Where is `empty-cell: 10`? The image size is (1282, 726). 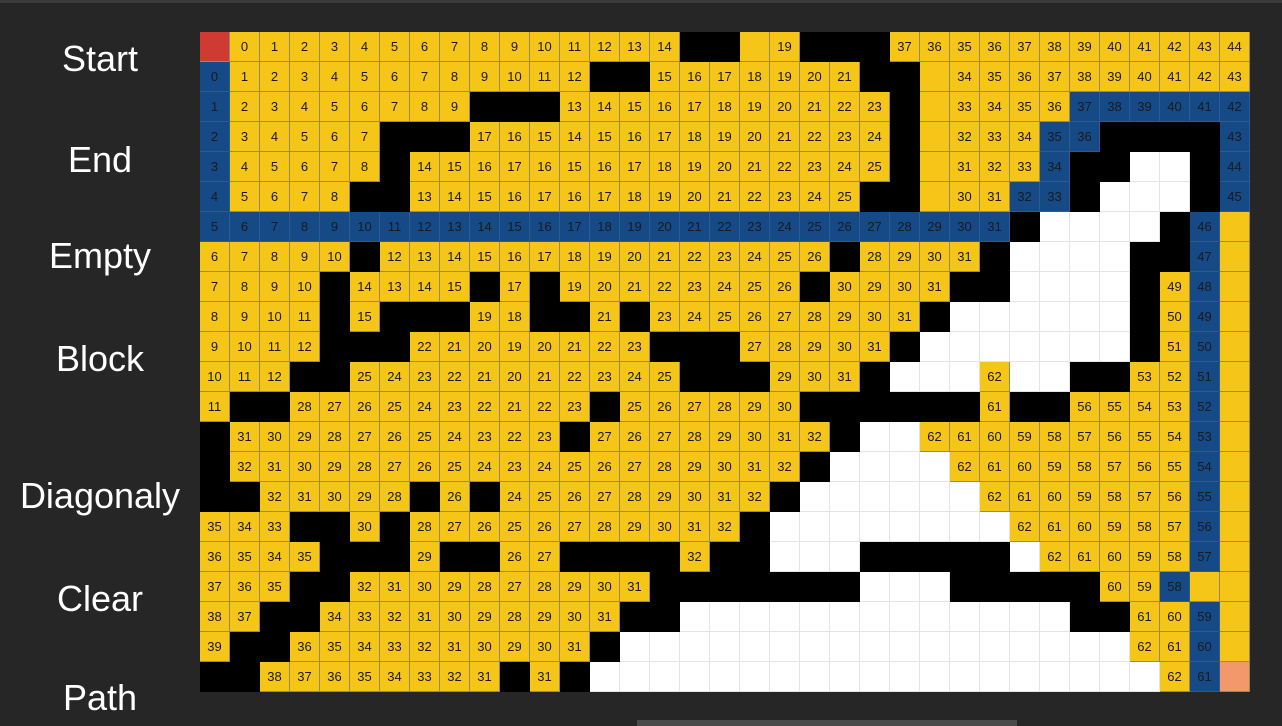 empty-cell: 10 is located at coordinates (305, 287).